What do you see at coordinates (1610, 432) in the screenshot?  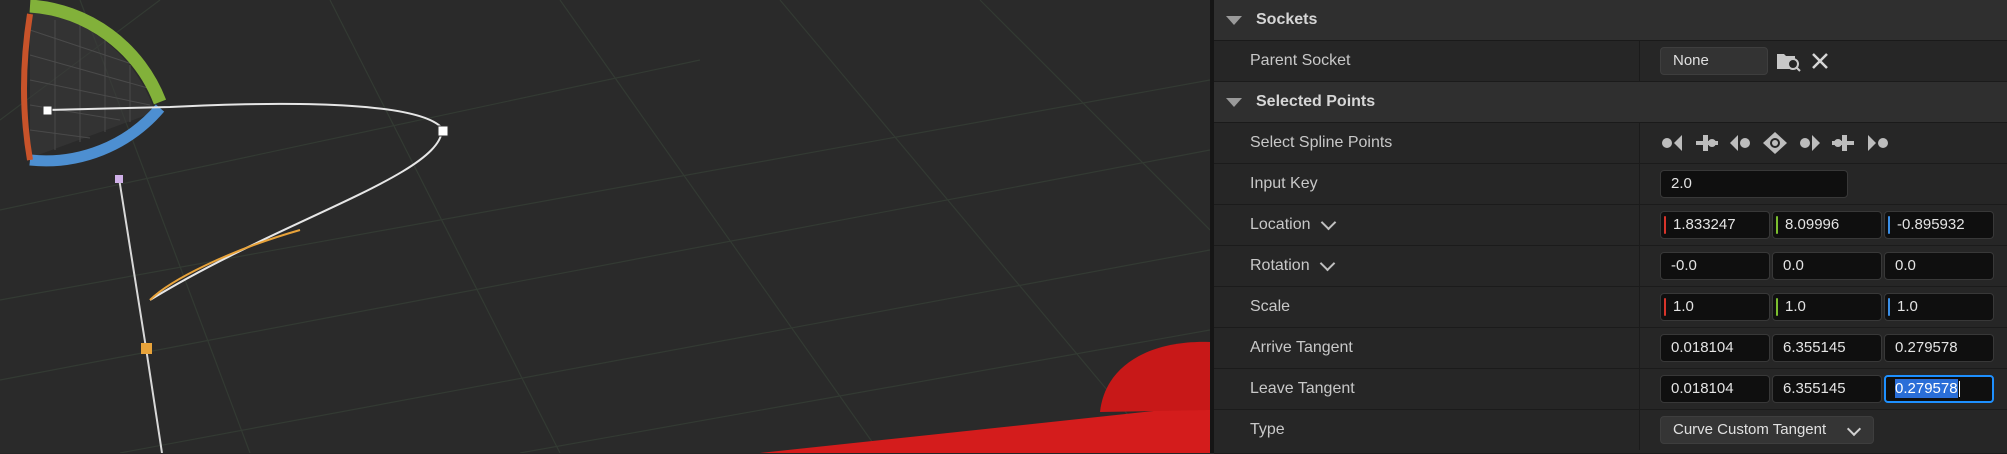 I see `row-type: Type Curve Custom Tangent` at bounding box center [1610, 432].